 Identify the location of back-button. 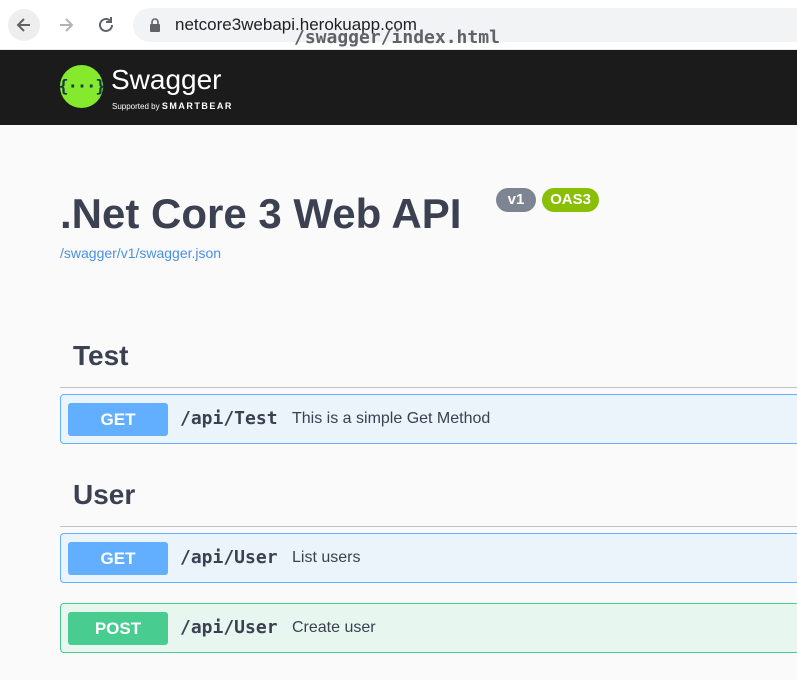
(24, 25).